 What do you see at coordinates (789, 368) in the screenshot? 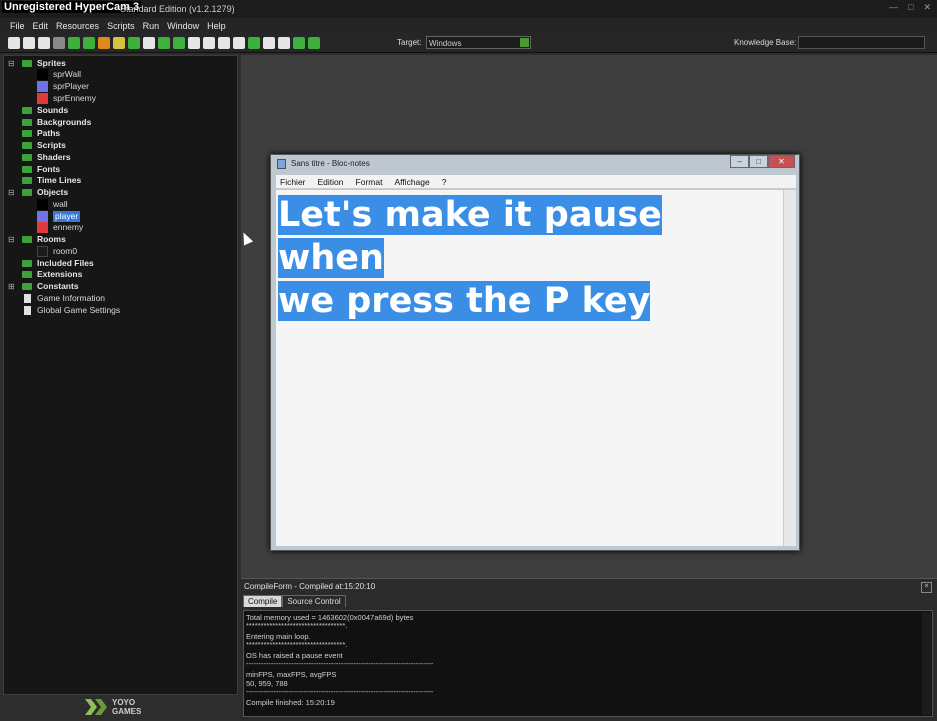
I see `notepad-scrollbar` at bounding box center [789, 368].